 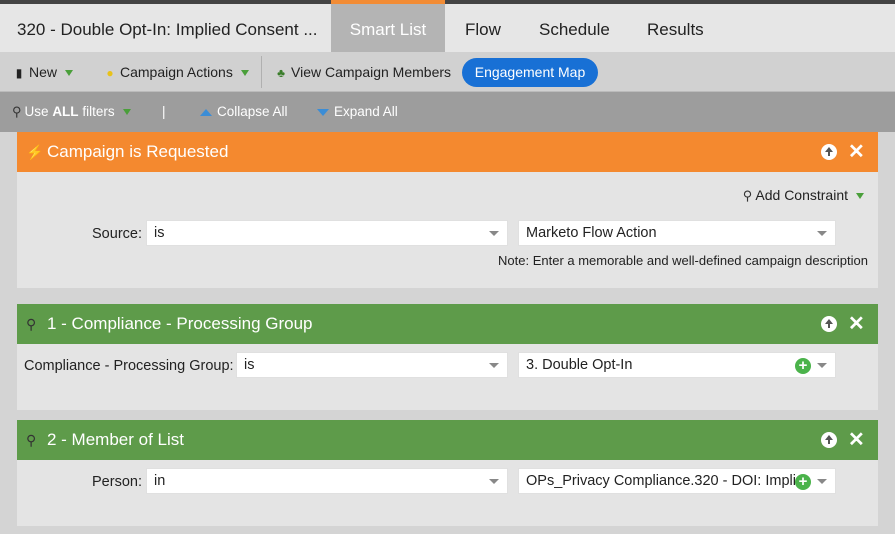 What do you see at coordinates (261, 72) in the screenshot?
I see `toolbar-divider` at bounding box center [261, 72].